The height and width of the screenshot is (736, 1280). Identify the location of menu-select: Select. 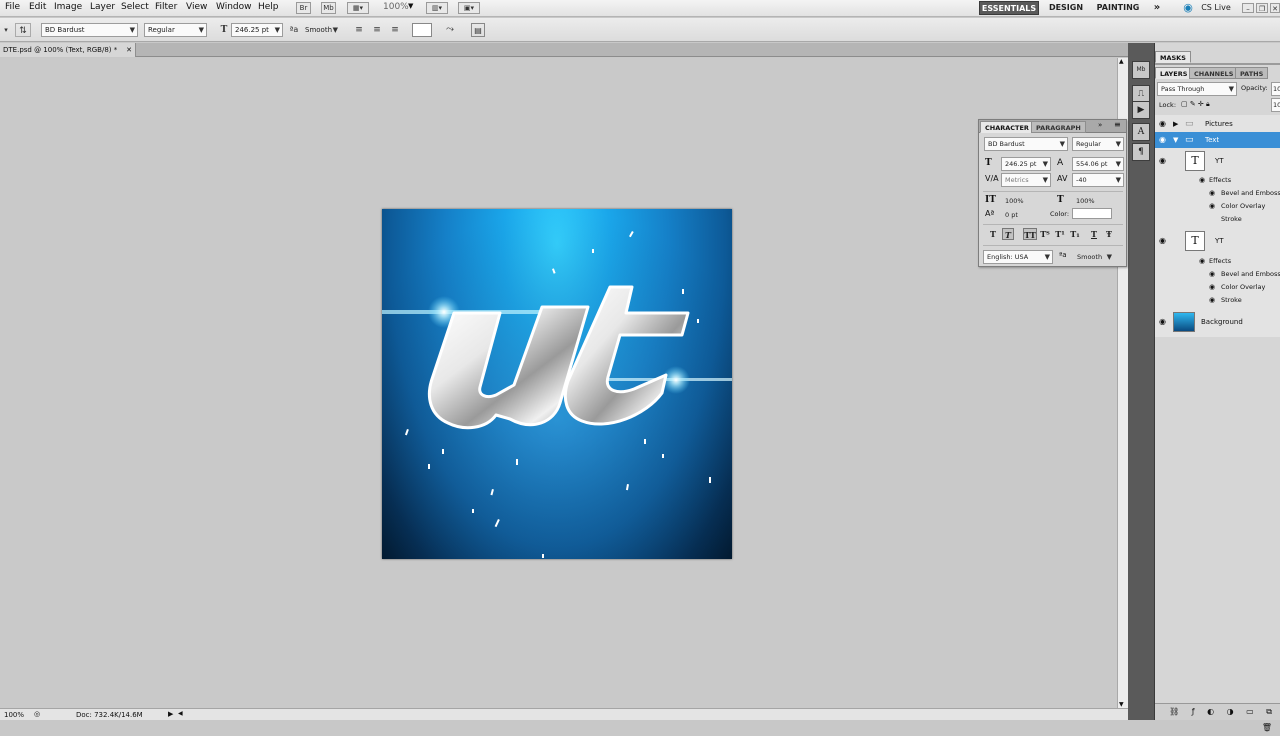
(135, 7).